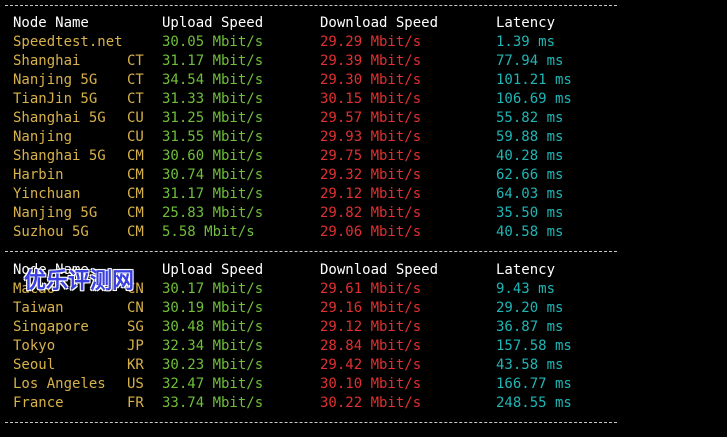  I want to click on node-name: Tokyo, so click(34, 346).